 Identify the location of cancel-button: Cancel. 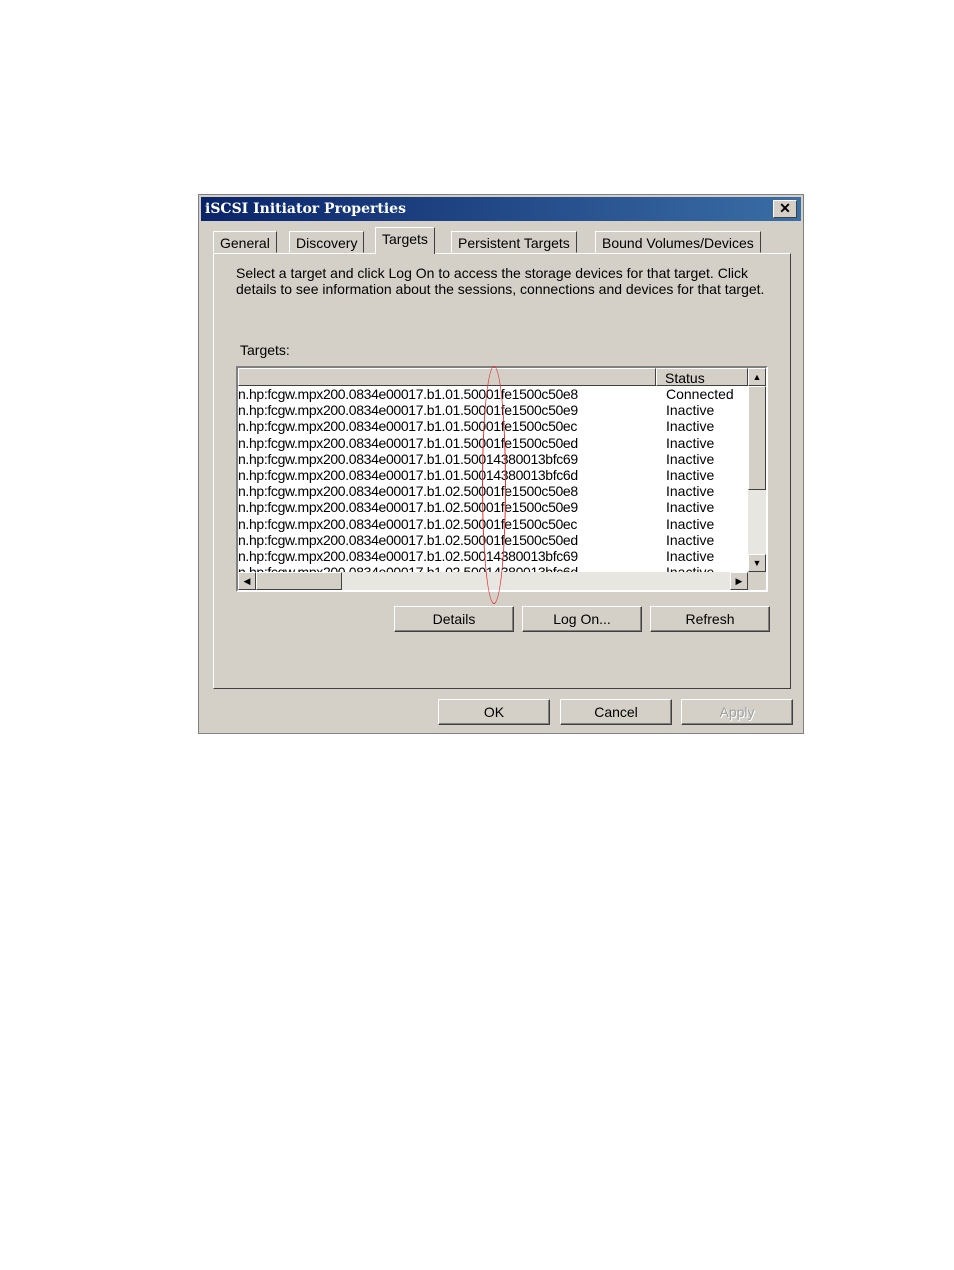
(616, 712).